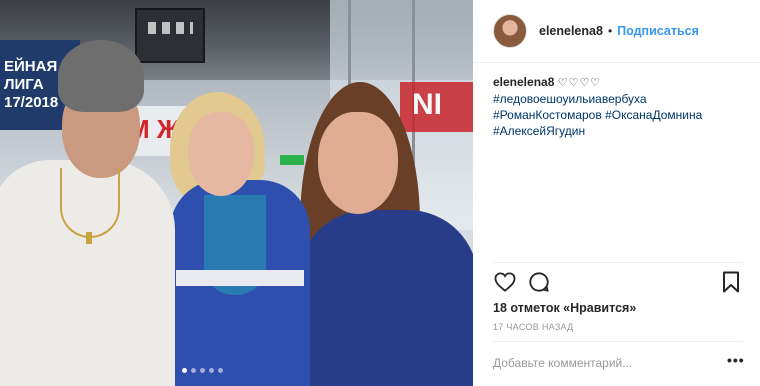  I want to click on comment-bubble-icon, so click(539, 282).